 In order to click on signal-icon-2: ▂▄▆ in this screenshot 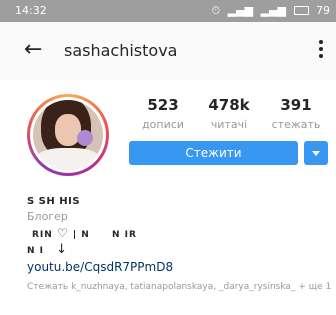, I will do `click(273, 10)`.